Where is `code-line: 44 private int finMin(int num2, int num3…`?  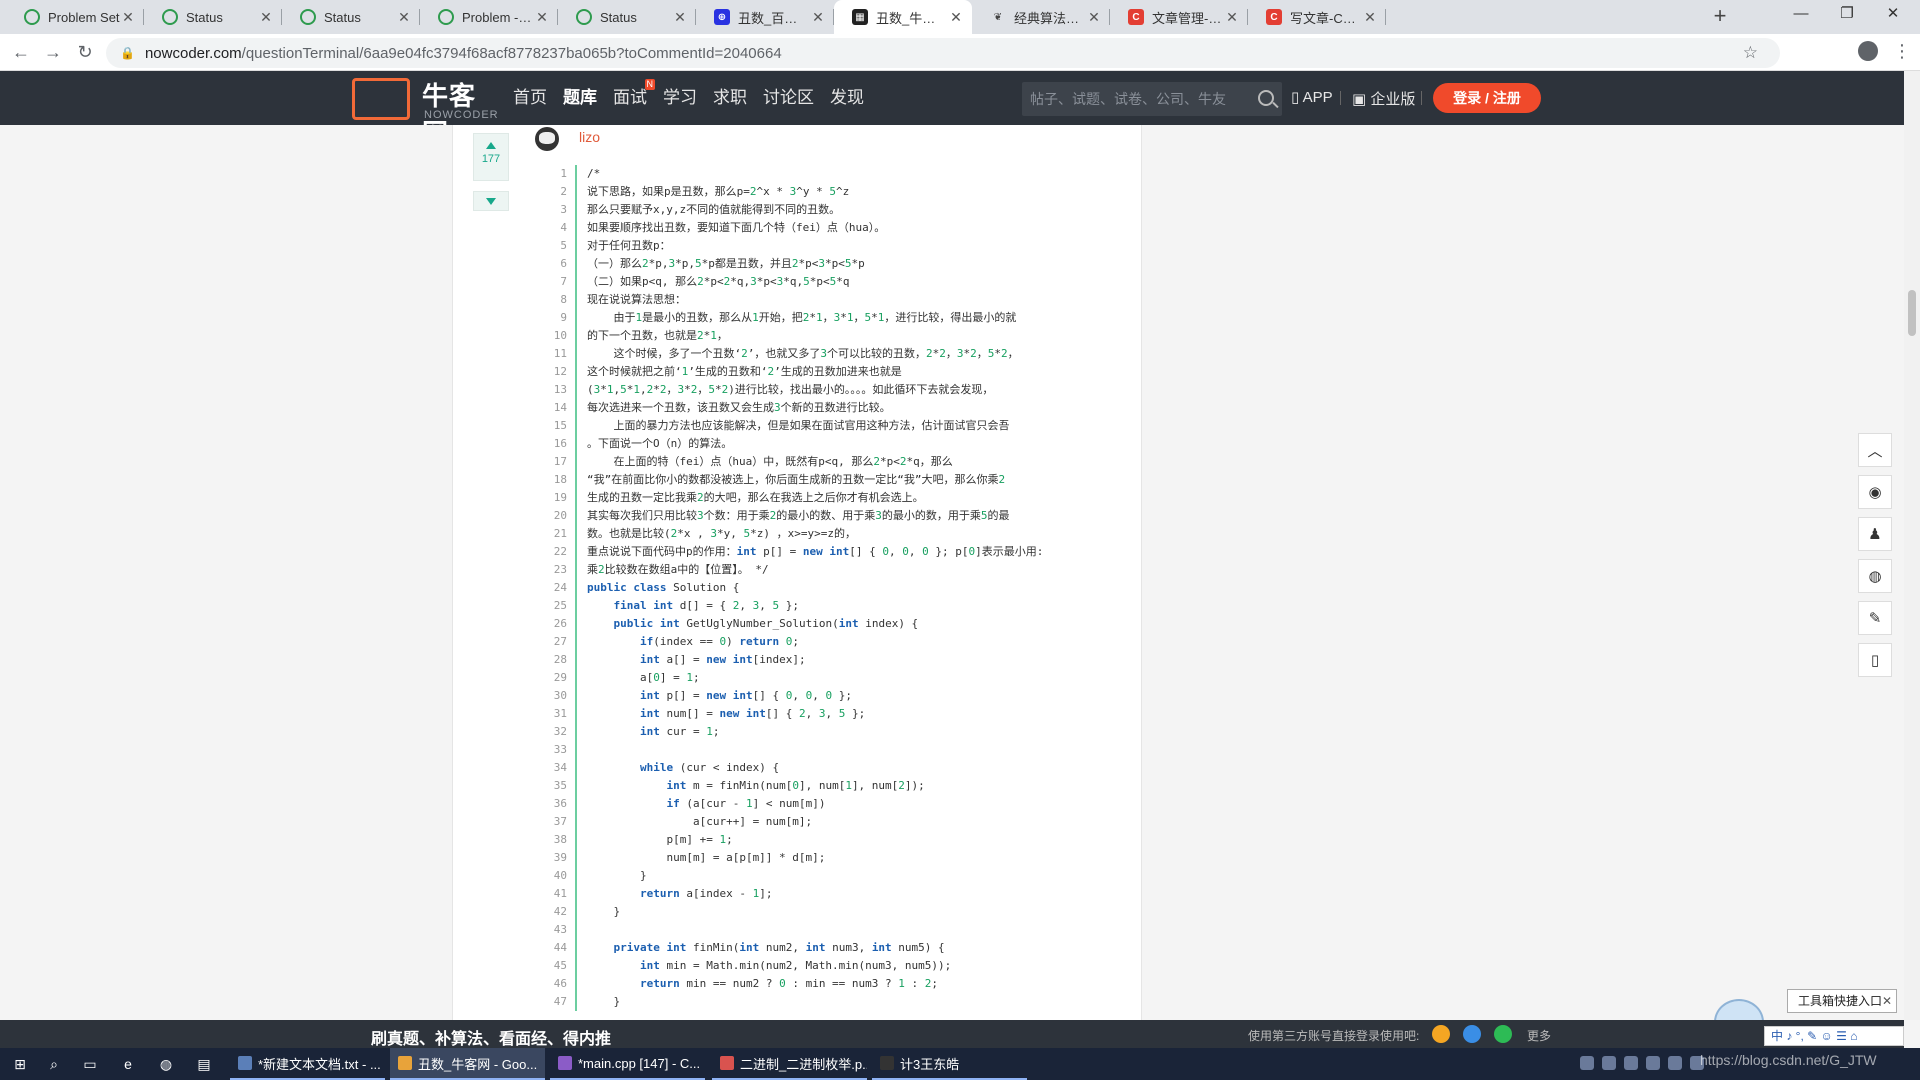 code-line: 44 private int finMin(int num2, int num3… is located at coordinates (833, 948).